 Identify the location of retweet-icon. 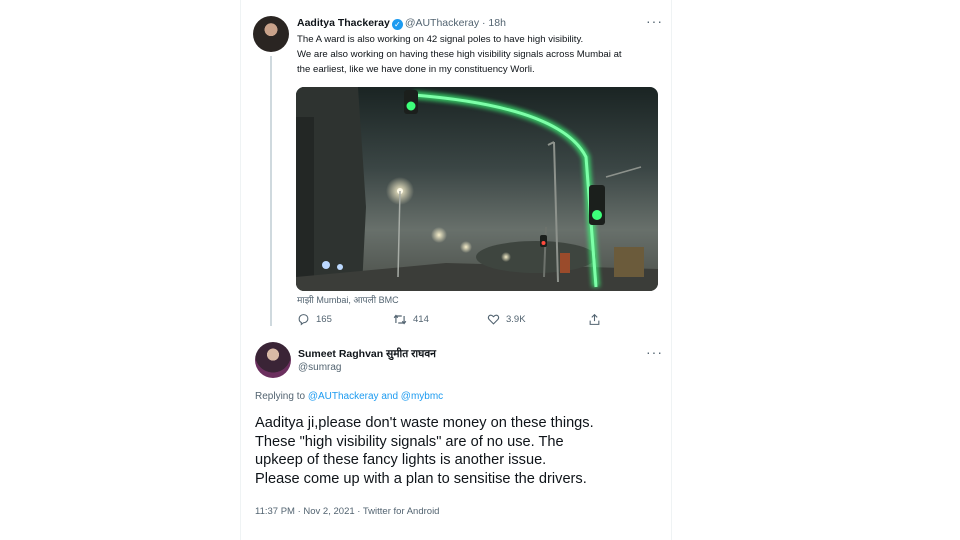
(400, 319).